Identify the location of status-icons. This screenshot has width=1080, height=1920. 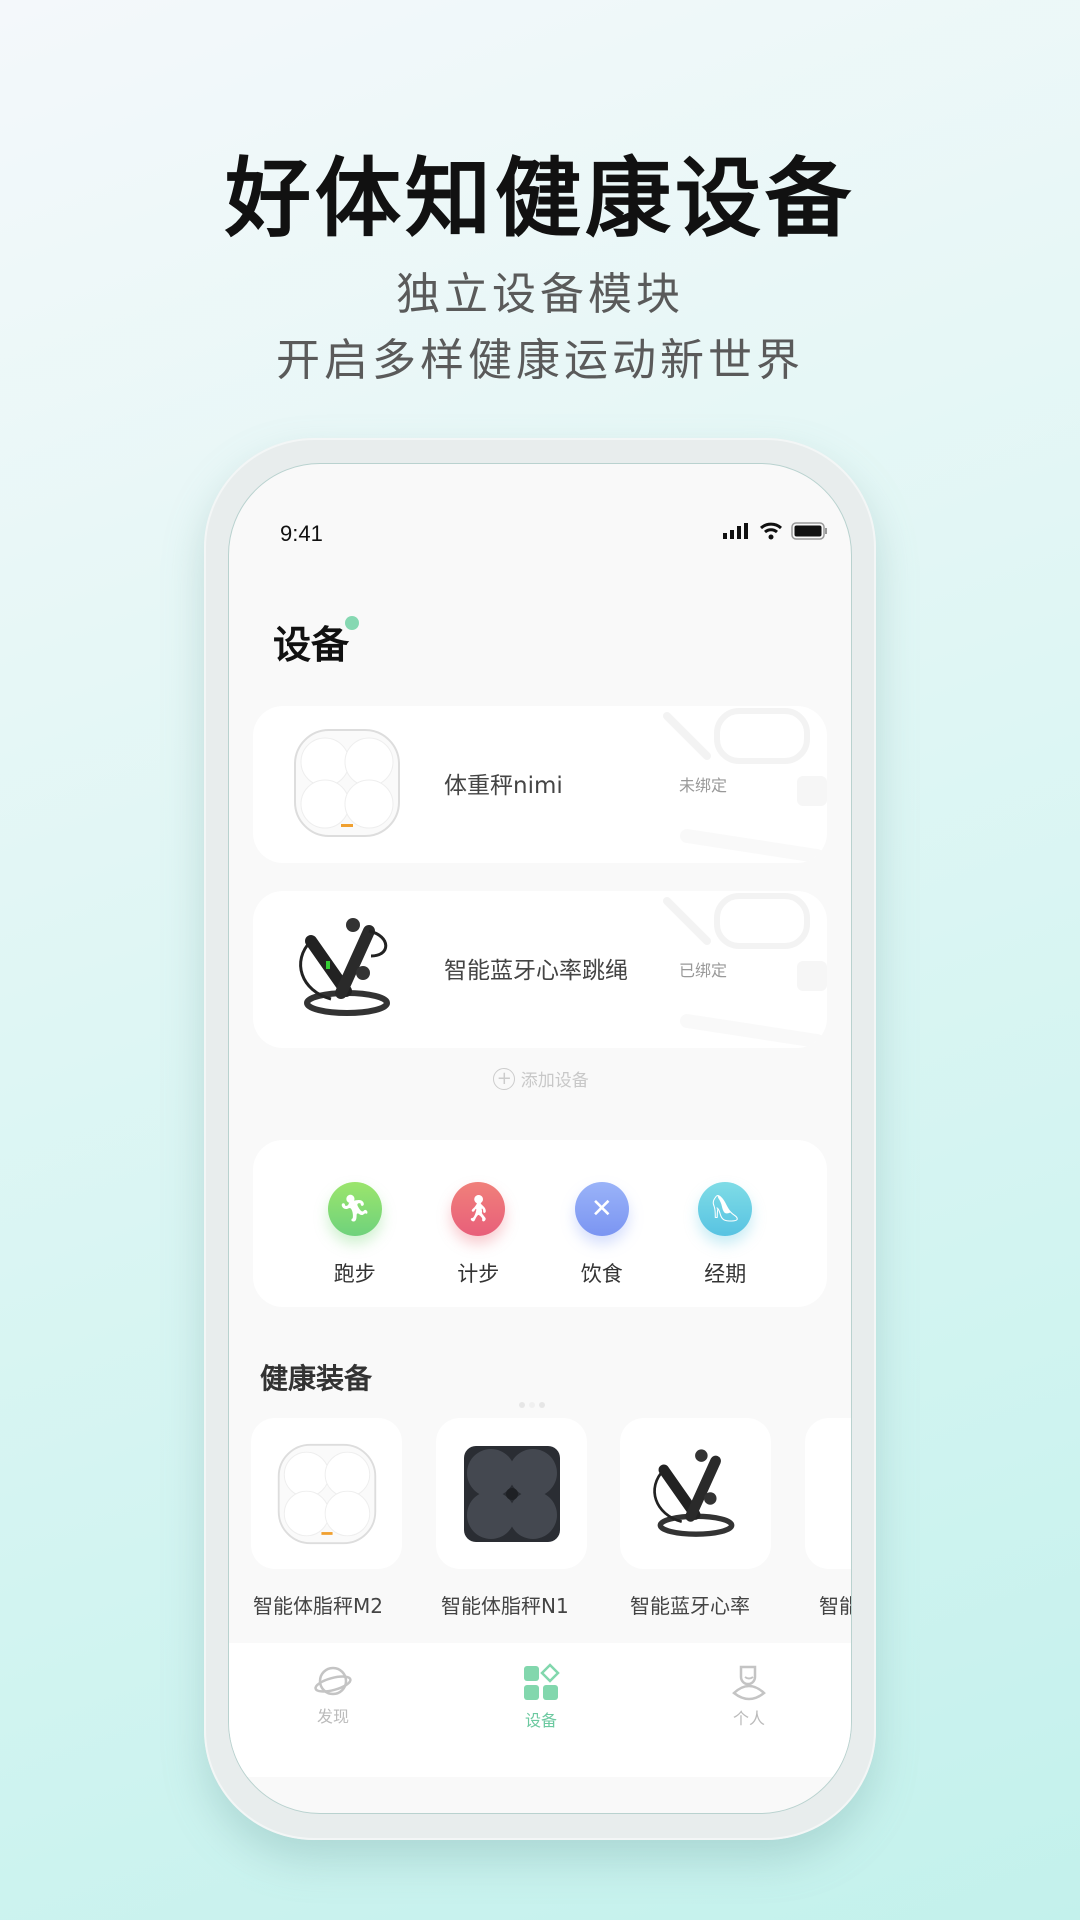
(776, 531).